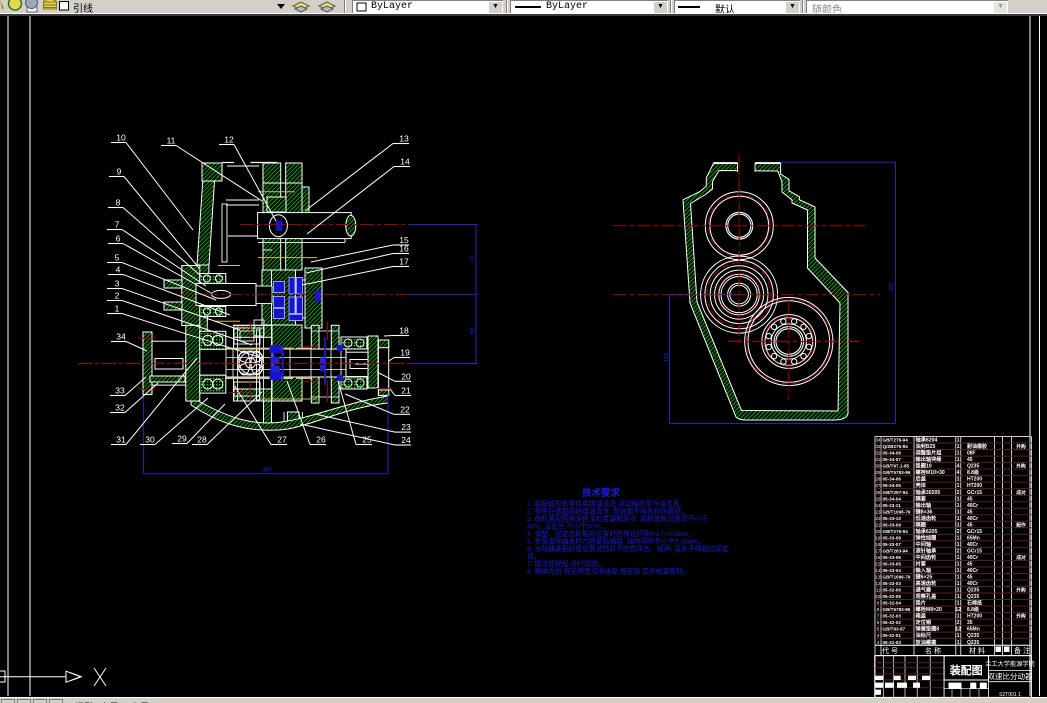 The image size is (1047, 703). Describe the element at coordinates (892, 603) in the screenshot. I see `svg-text: 05-32-04` at that location.